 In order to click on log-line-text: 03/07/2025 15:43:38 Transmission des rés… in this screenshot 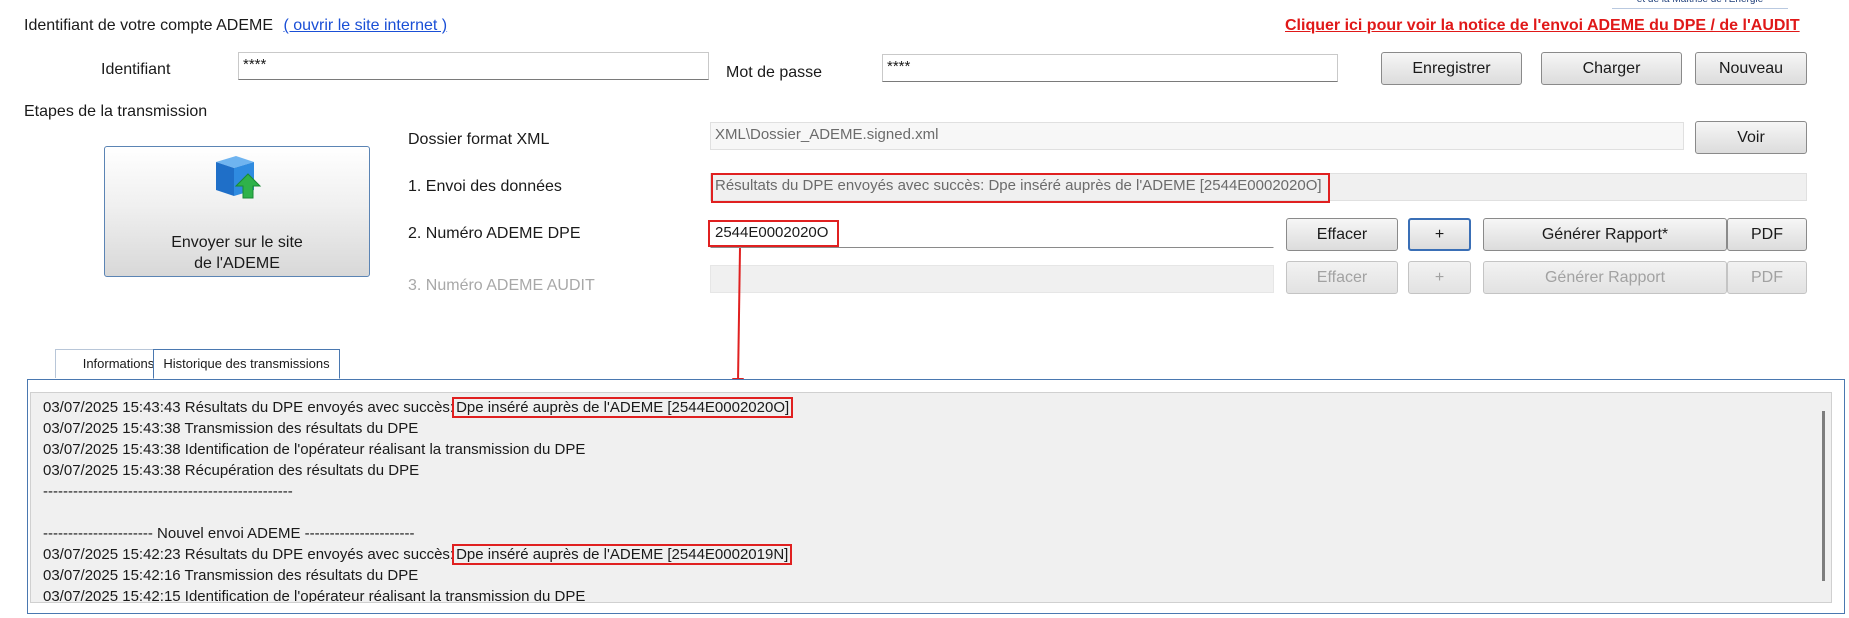, I will do `click(231, 428)`.